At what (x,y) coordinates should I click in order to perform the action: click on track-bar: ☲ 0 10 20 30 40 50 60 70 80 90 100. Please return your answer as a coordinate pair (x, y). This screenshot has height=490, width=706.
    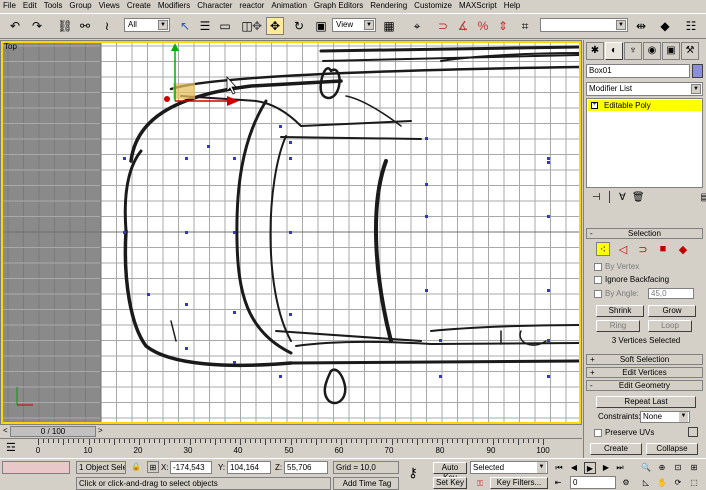
    Looking at the image, I should click on (291, 447).